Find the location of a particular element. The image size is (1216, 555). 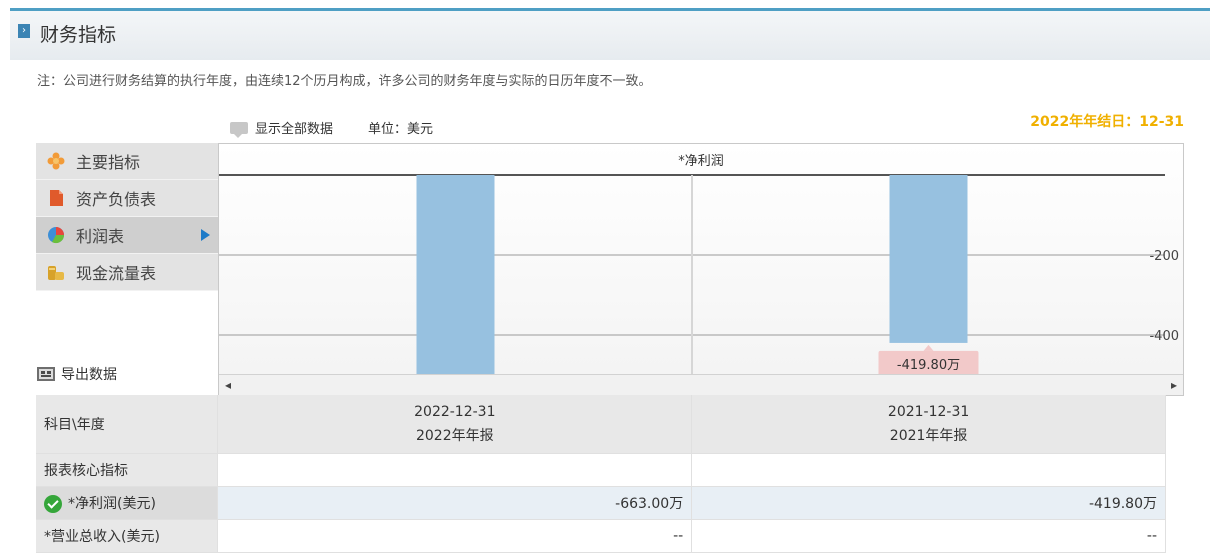

nav-item-main-indicators: 主要指标 is located at coordinates (127, 161).